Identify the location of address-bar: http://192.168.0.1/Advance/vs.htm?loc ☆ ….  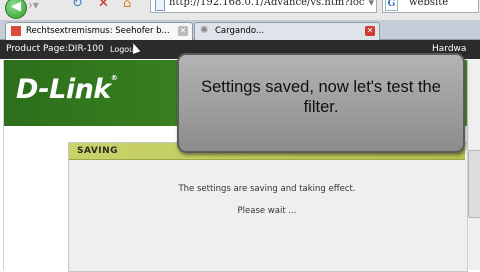
(263, 6).